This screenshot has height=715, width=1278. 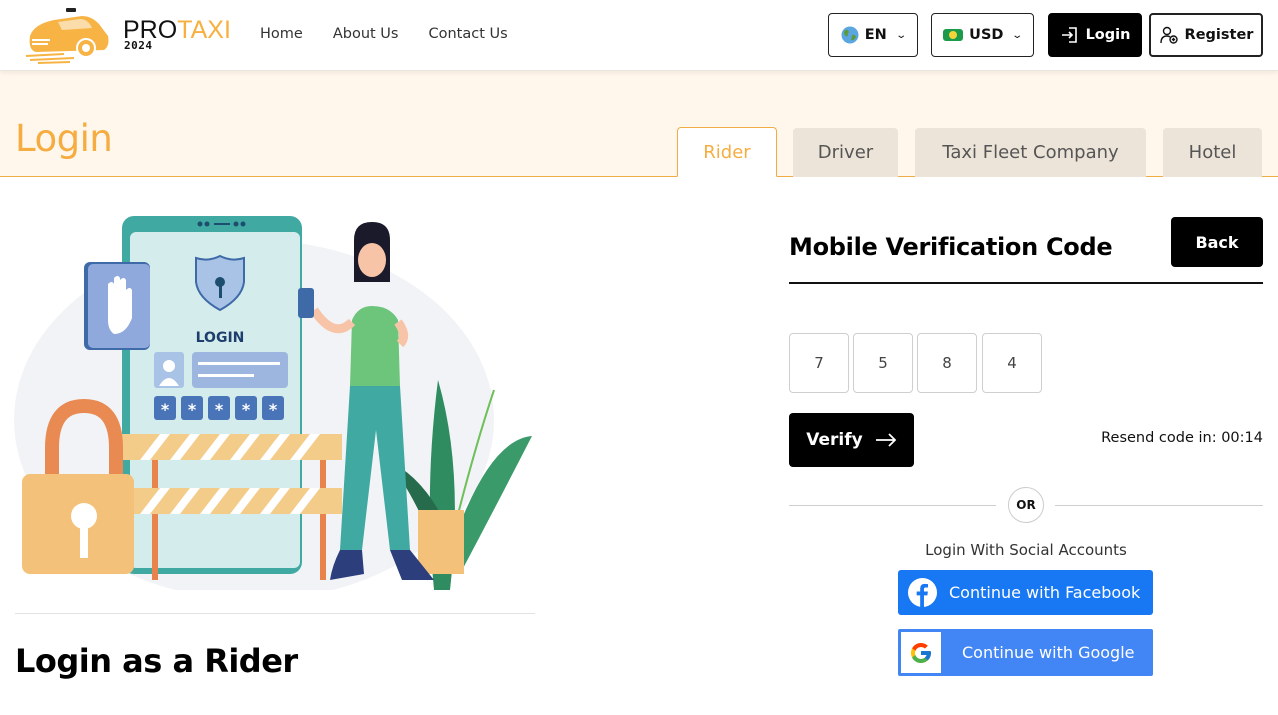 I want to click on globe-icon, so click(x=850, y=35).